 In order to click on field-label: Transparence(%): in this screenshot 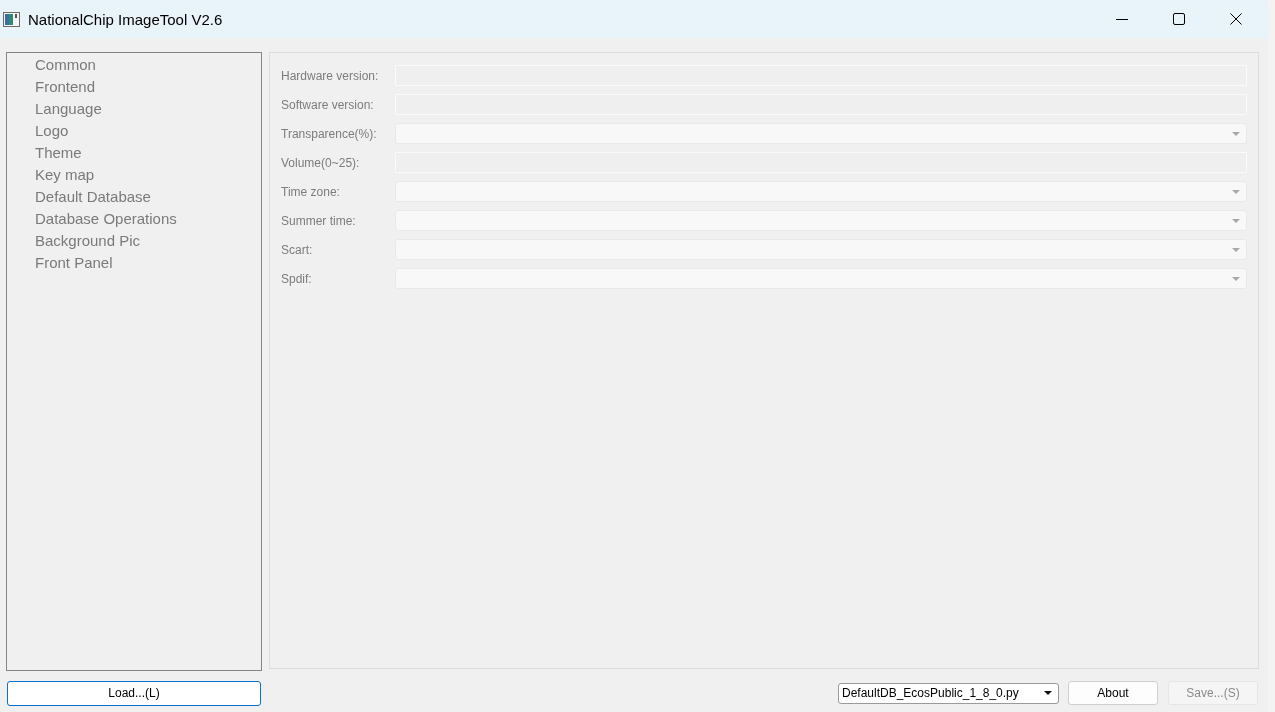, I will do `click(329, 133)`.